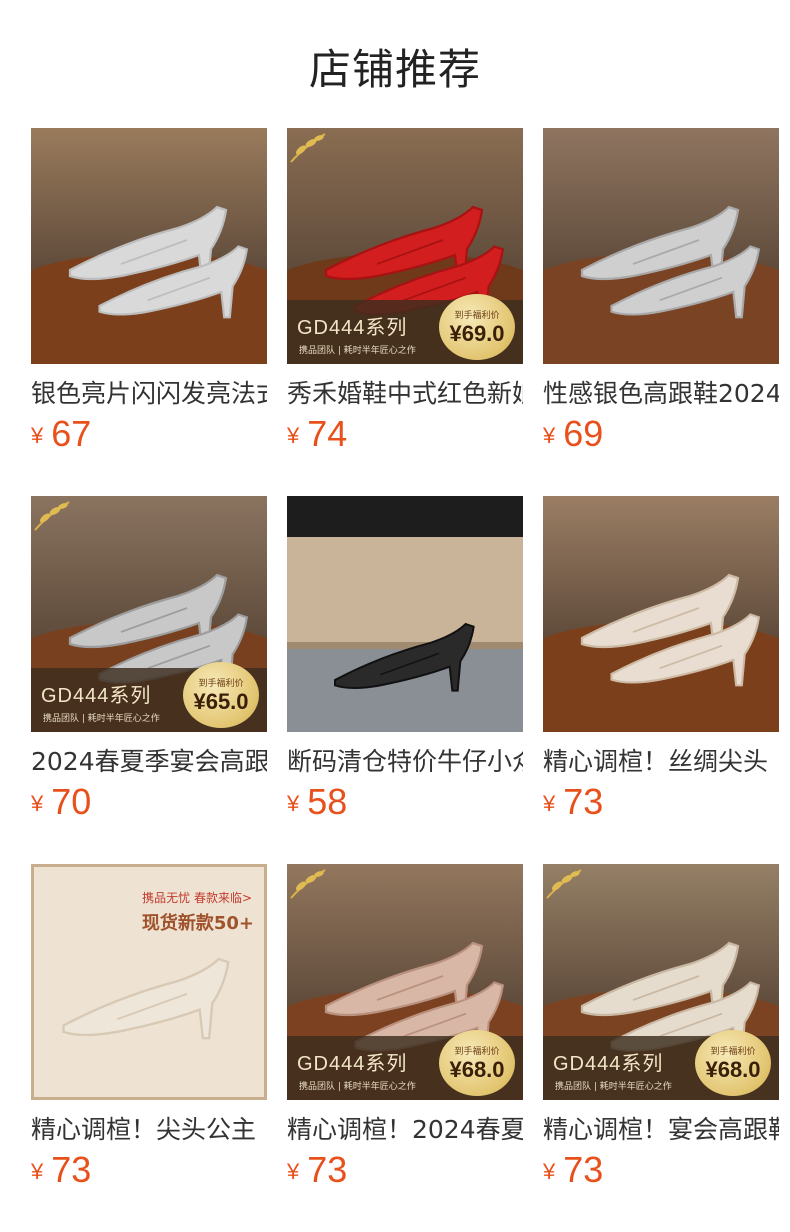  I want to click on badge-price: ¥69.0, so click(477, 333).